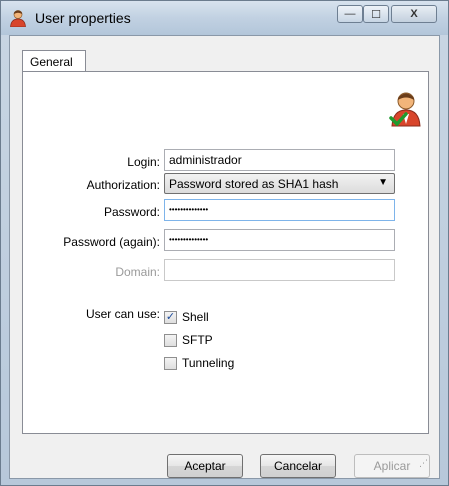  Describe the element at coordinates (279, 270) in the screenshot. I see `domain-input` at that location.